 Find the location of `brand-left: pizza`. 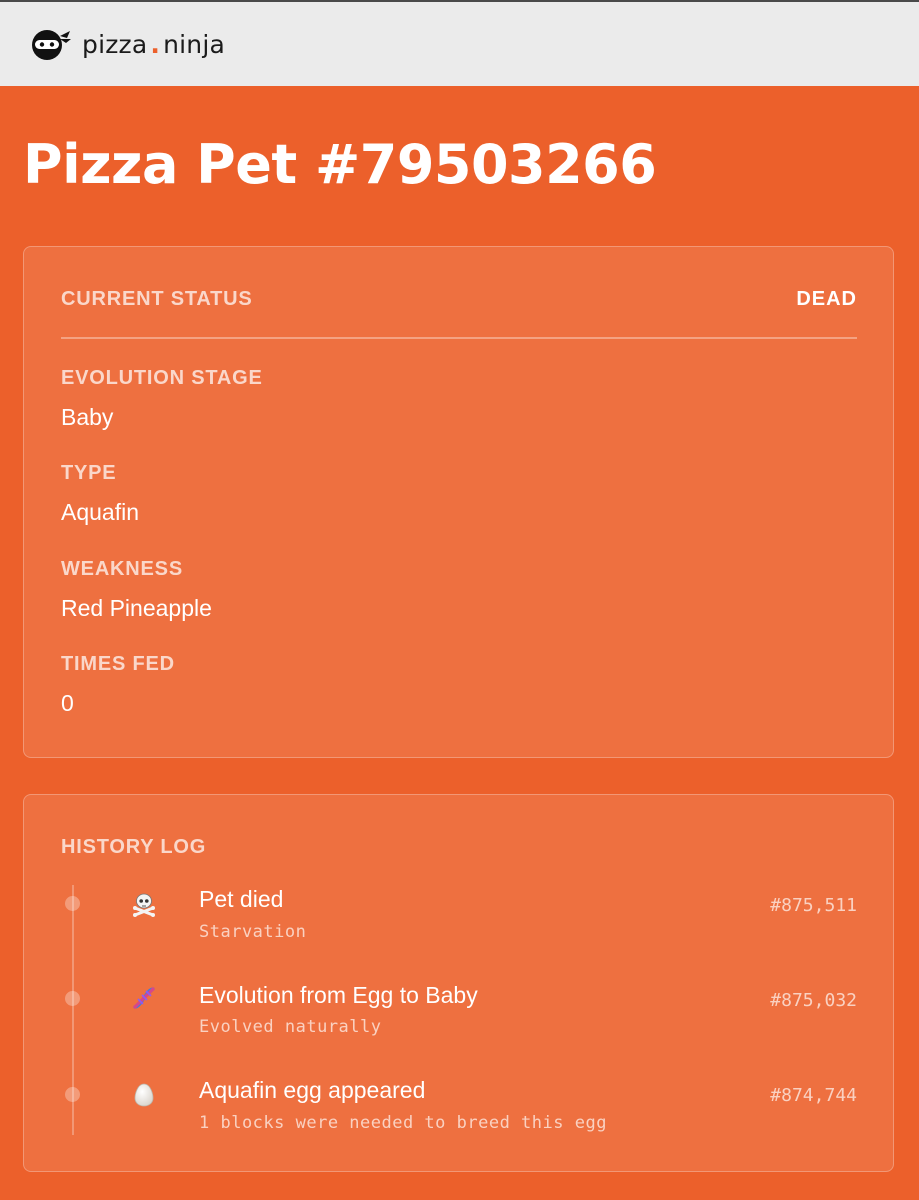

brand-left: pizza is located at coordinates (115, 44).